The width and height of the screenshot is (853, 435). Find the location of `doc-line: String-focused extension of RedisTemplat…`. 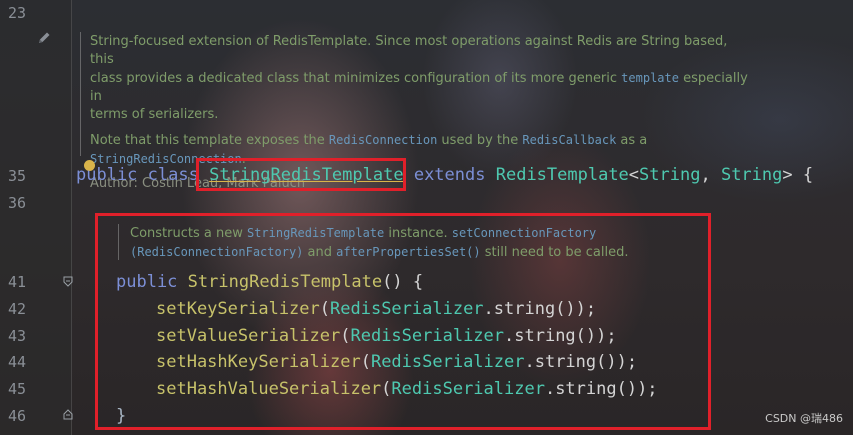

doc-line: String-focused extension of RedisTemplat… is located at coordinates (409, 50).